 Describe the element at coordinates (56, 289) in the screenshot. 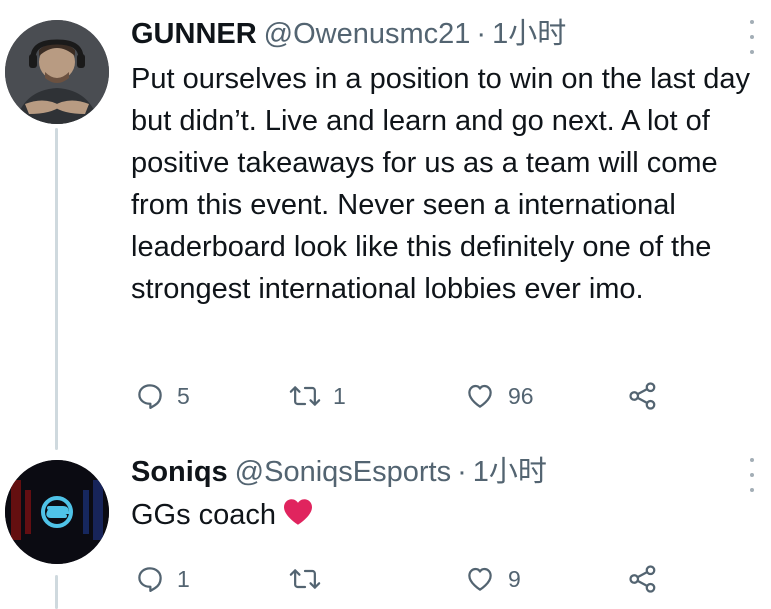

I see `thread-connector-line` at that location.